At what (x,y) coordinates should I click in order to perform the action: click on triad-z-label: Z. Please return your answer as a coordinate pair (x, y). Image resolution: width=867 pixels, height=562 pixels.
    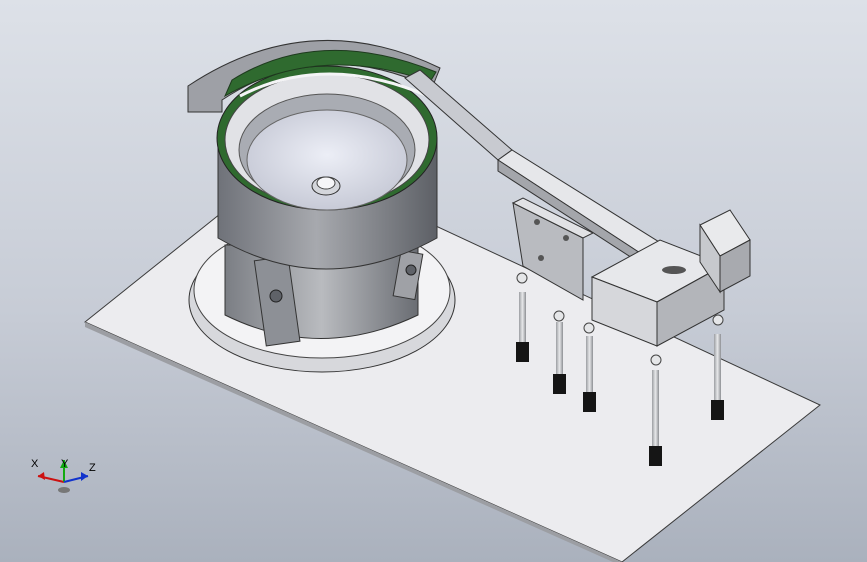
    Looking at the image, I should click on (92, 468).